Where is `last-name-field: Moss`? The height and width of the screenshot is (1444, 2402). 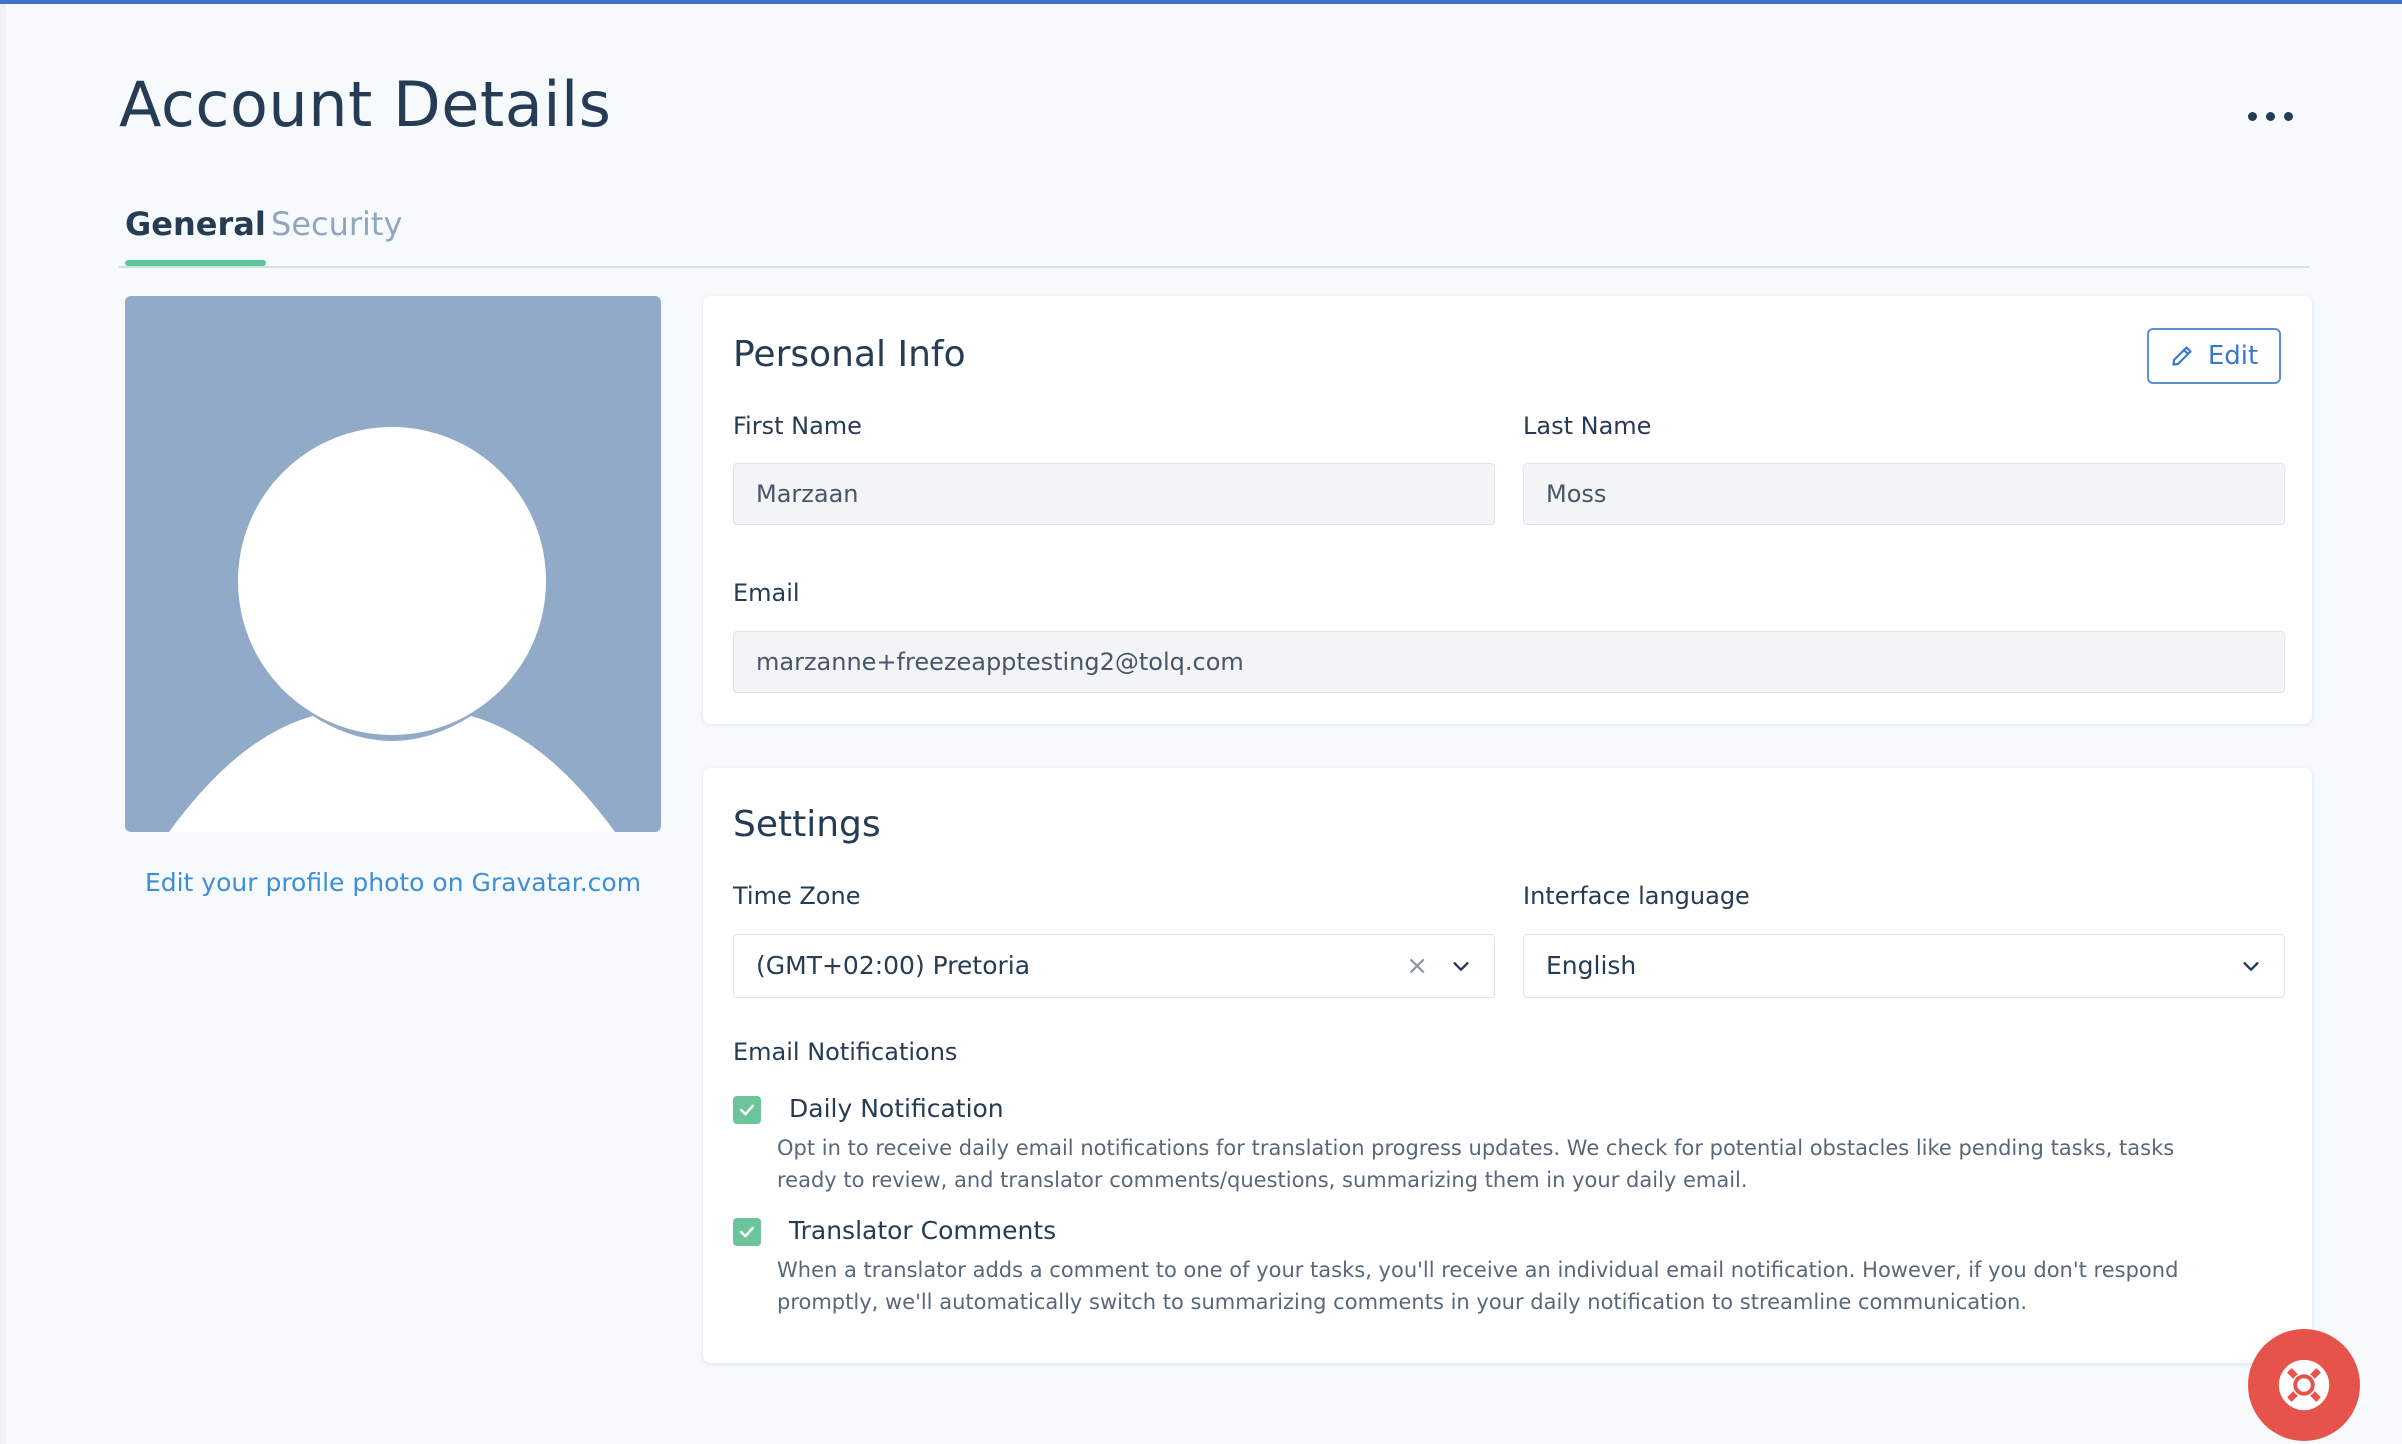
last-name-field: Moss is located at coordinates (1904, 494).